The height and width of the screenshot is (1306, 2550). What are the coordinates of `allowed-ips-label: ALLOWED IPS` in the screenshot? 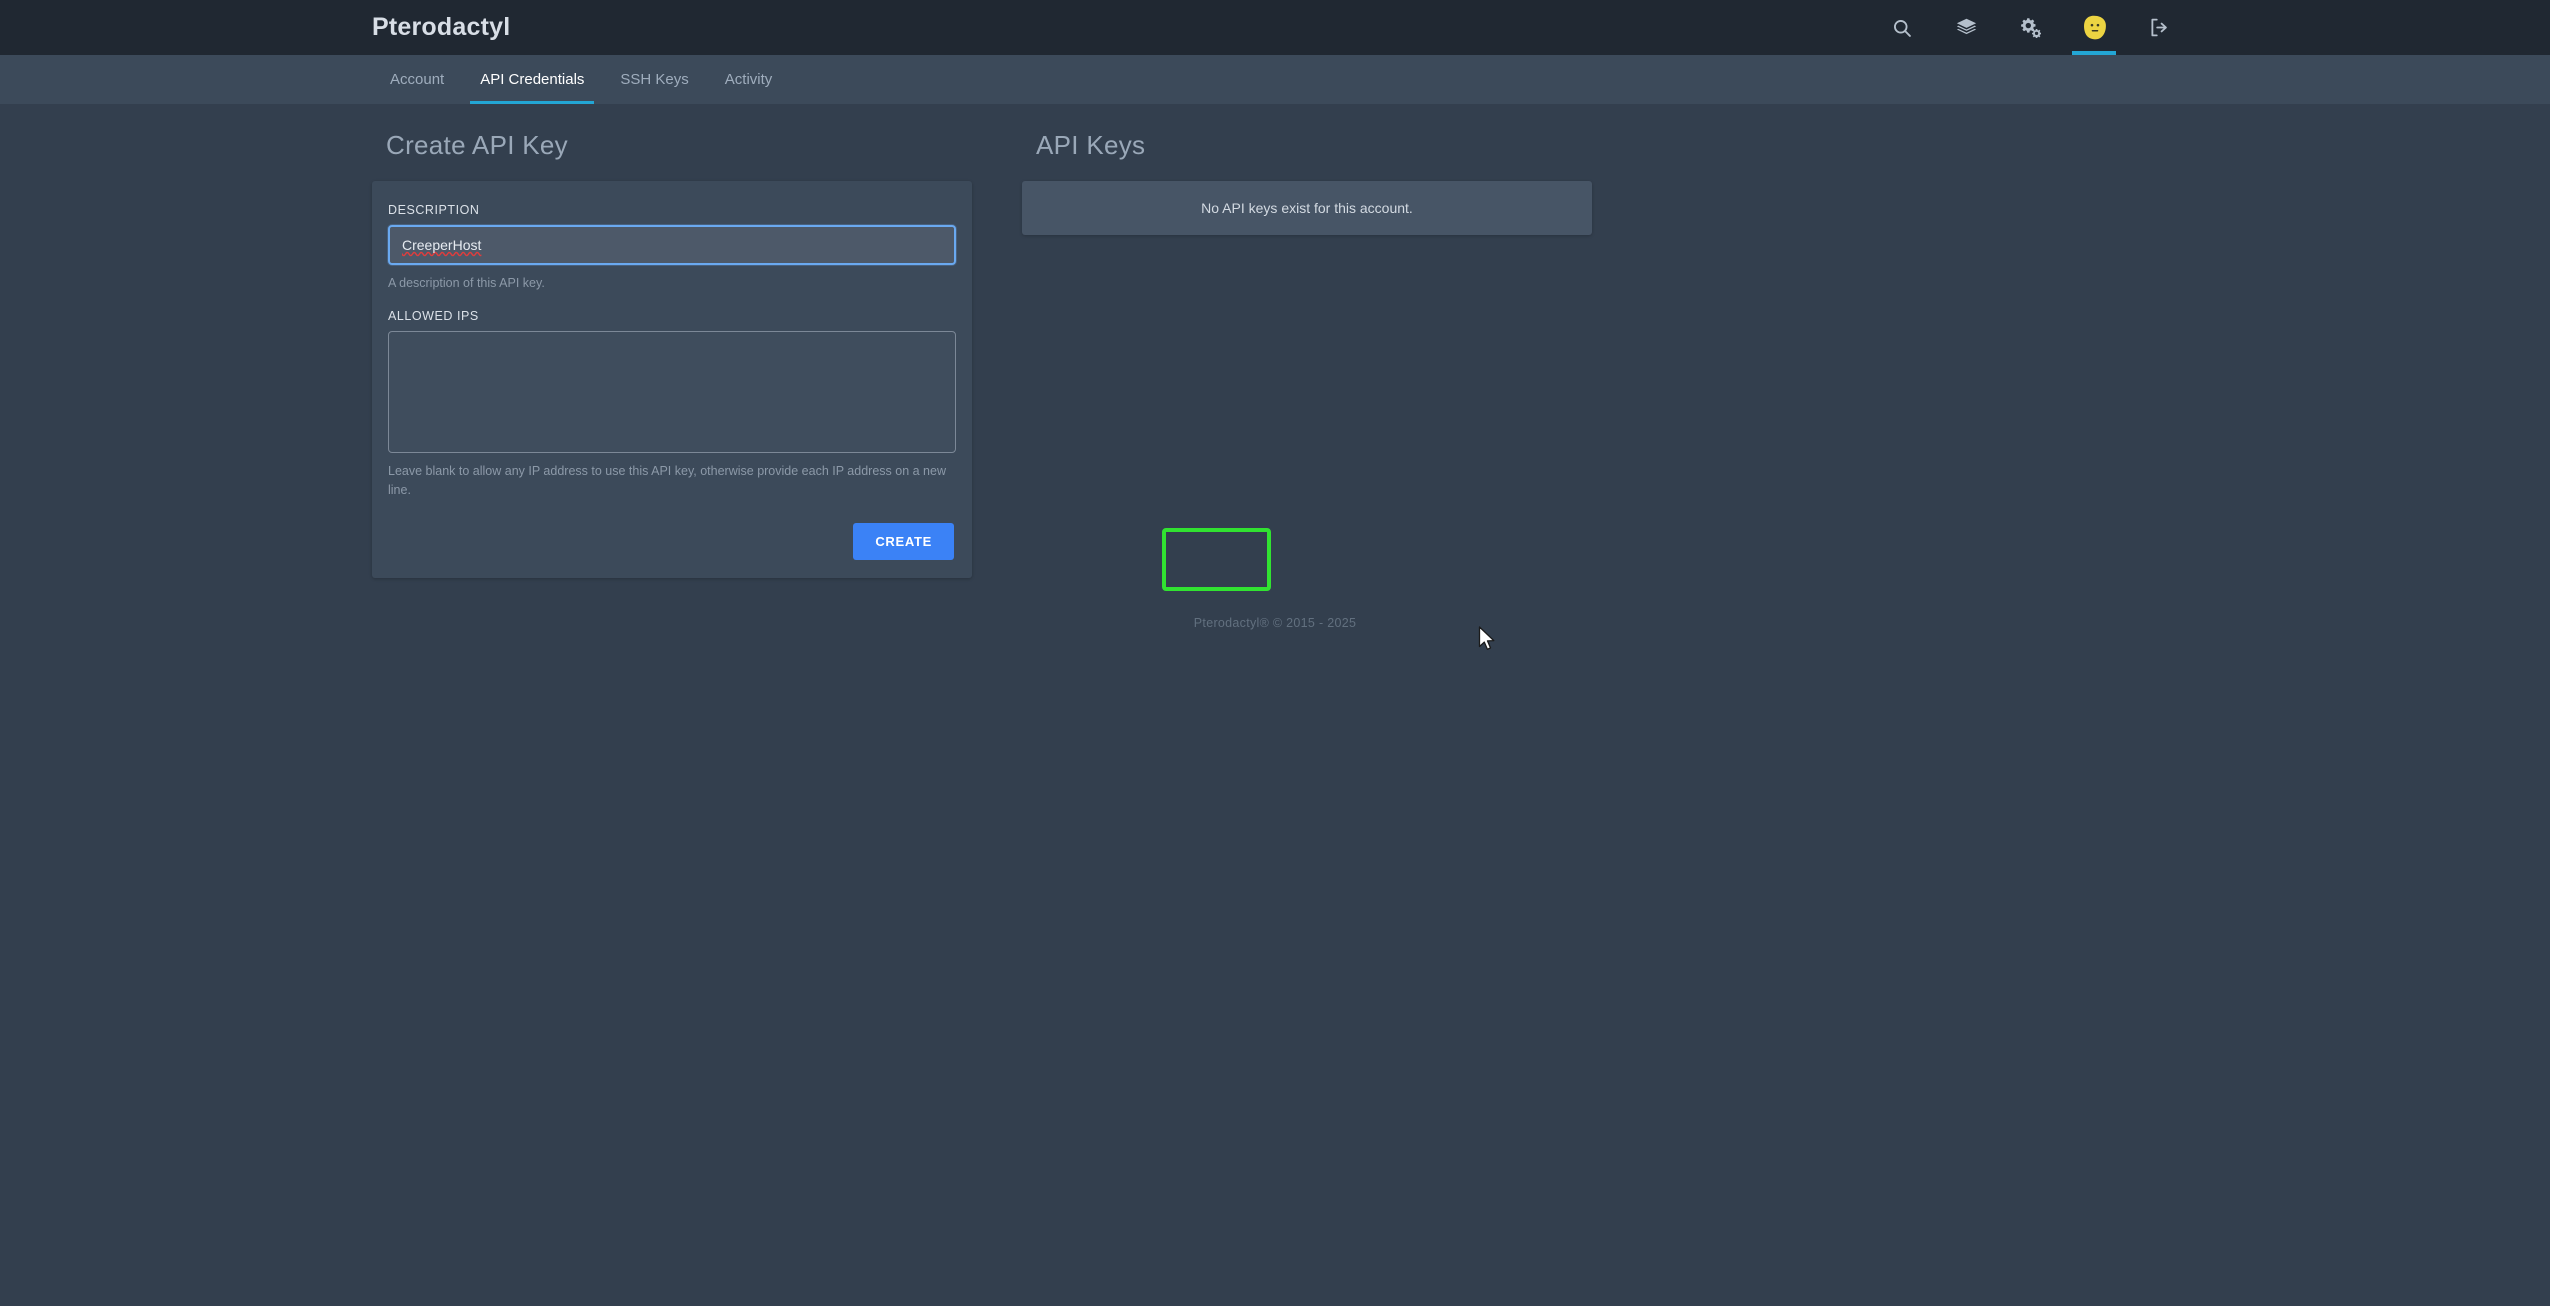 It's located at (433, 315).